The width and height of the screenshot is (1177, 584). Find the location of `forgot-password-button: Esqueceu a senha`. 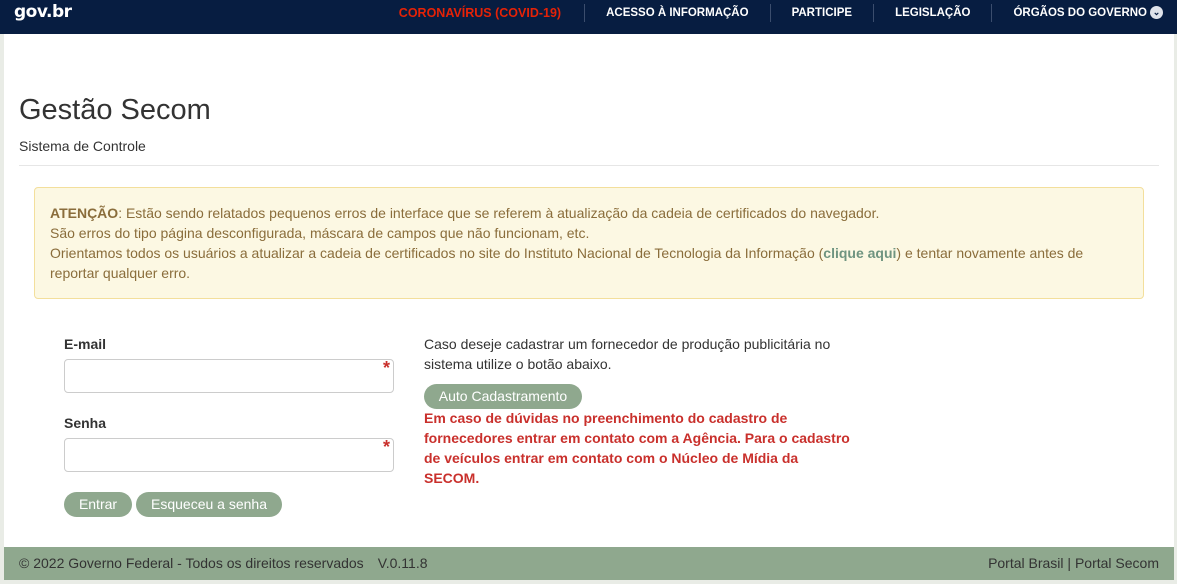

forgot-password-button: Esqueceu a senha is located at coordinates (209, 504).